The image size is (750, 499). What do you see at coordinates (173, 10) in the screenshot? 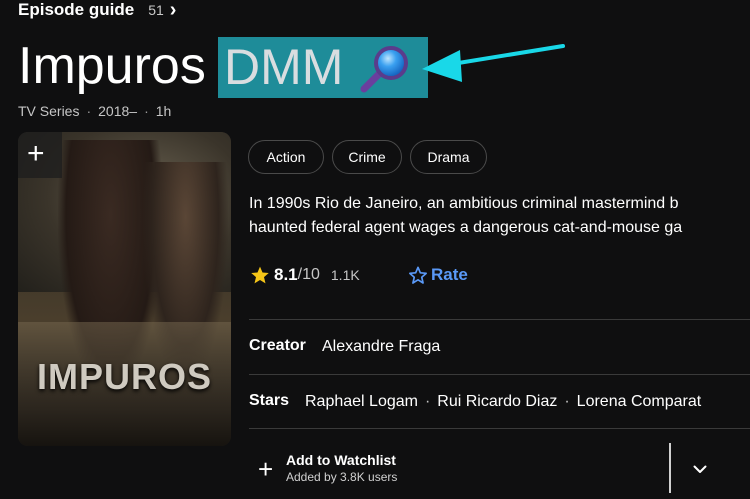
I see `chevron-right-icon: ›` at bounding box center [173, 10].